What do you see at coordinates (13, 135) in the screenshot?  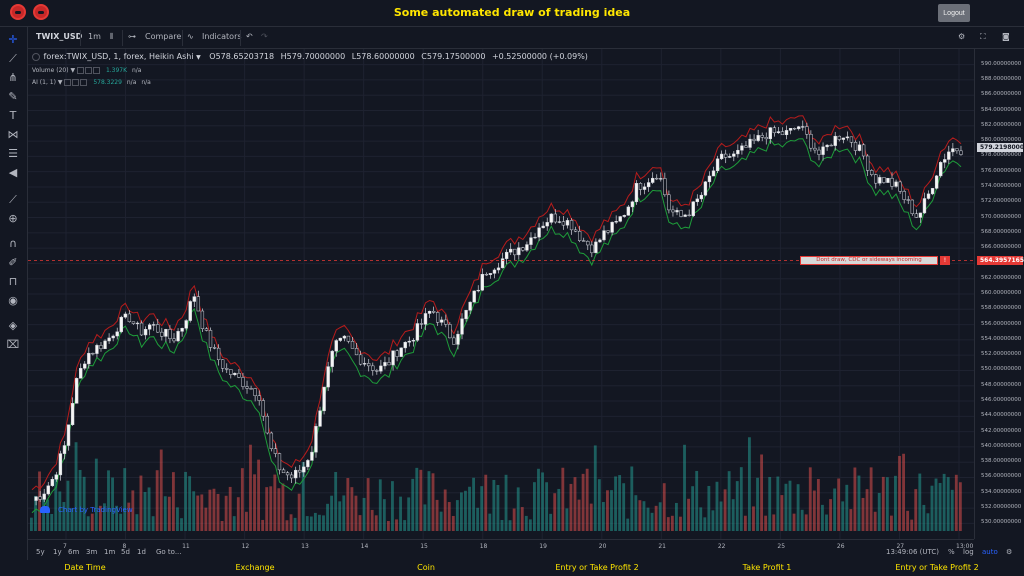 I see `pattern-icon: ⋈` at bounding box center [13, 135].